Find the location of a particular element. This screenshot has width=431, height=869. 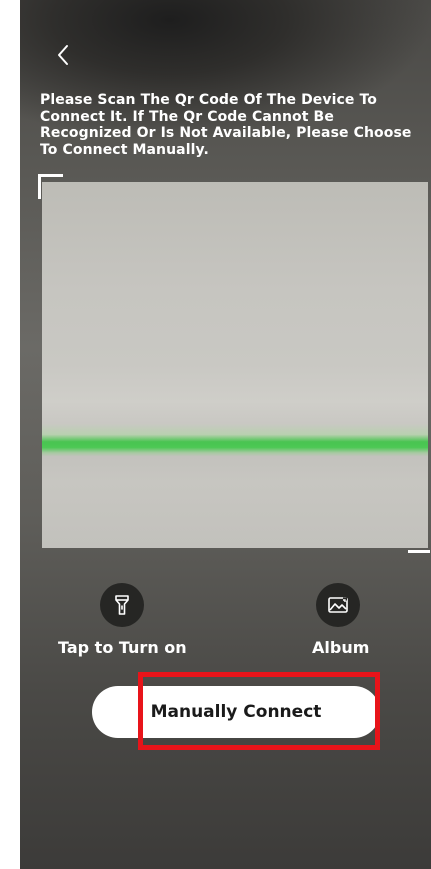

scan-frame-corner-bottom-right is located at coordinates (419, 541).